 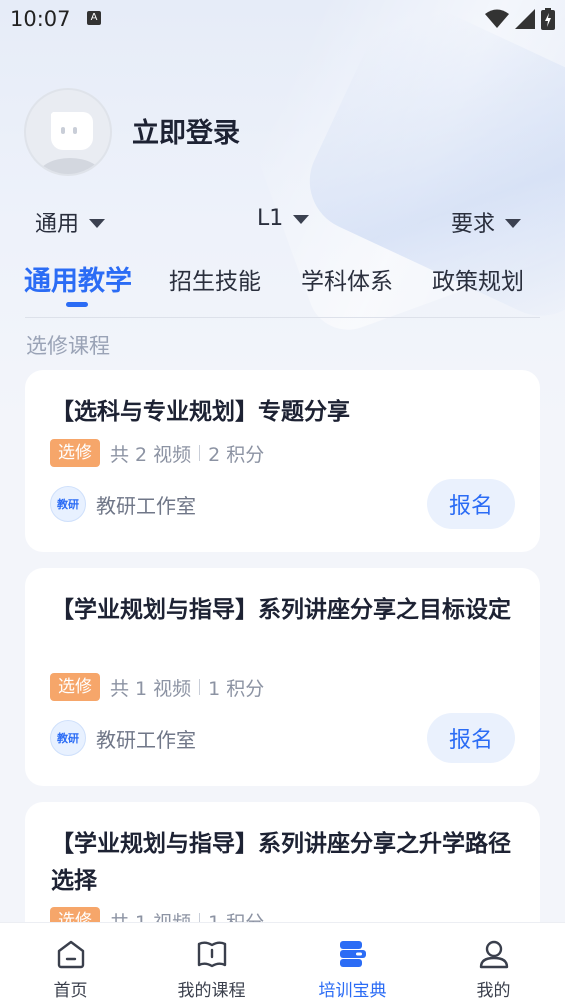 I want to click on status-icons, so click(x=520, y=19).